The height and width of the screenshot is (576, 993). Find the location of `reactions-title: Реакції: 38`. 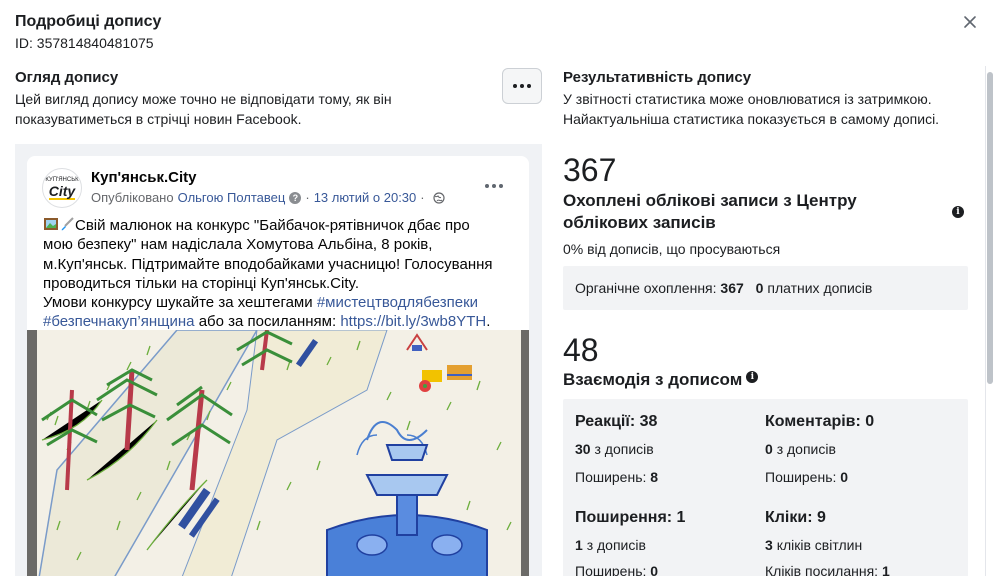

reactions-title: Реакції: 38 is located at coordinates (616, 421).